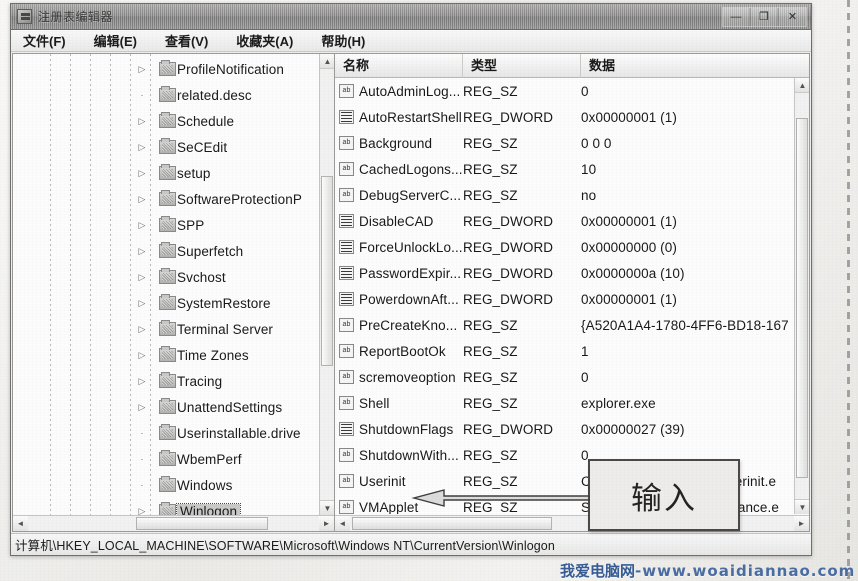  I want to click on tree-item-related-desc: · related.desc, so click(166, 95).